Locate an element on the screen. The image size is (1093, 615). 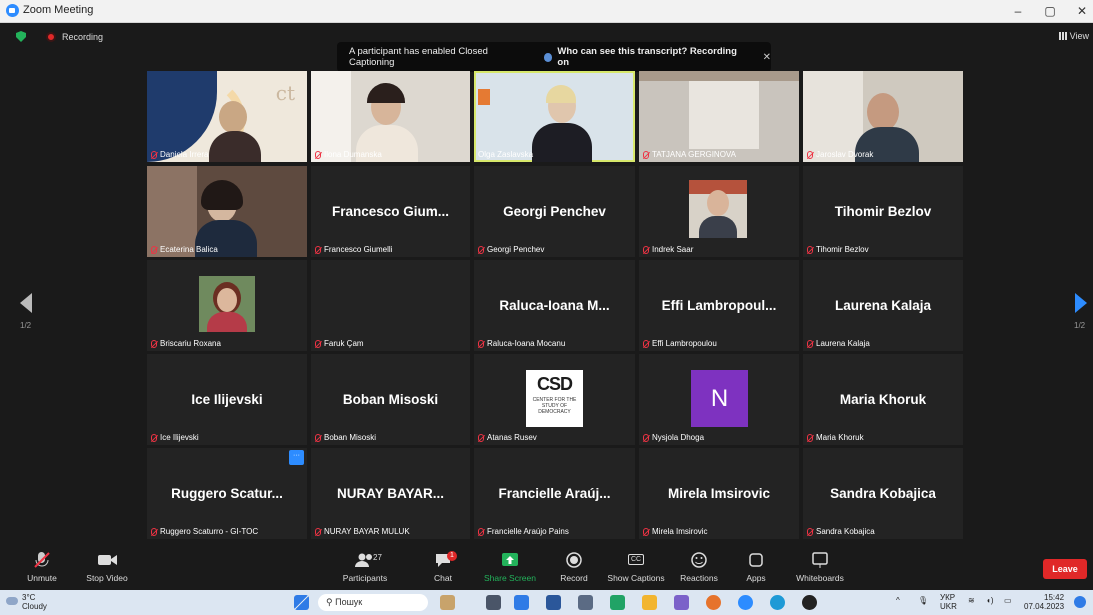
view-label: View is located at coordinates (1079, 36).